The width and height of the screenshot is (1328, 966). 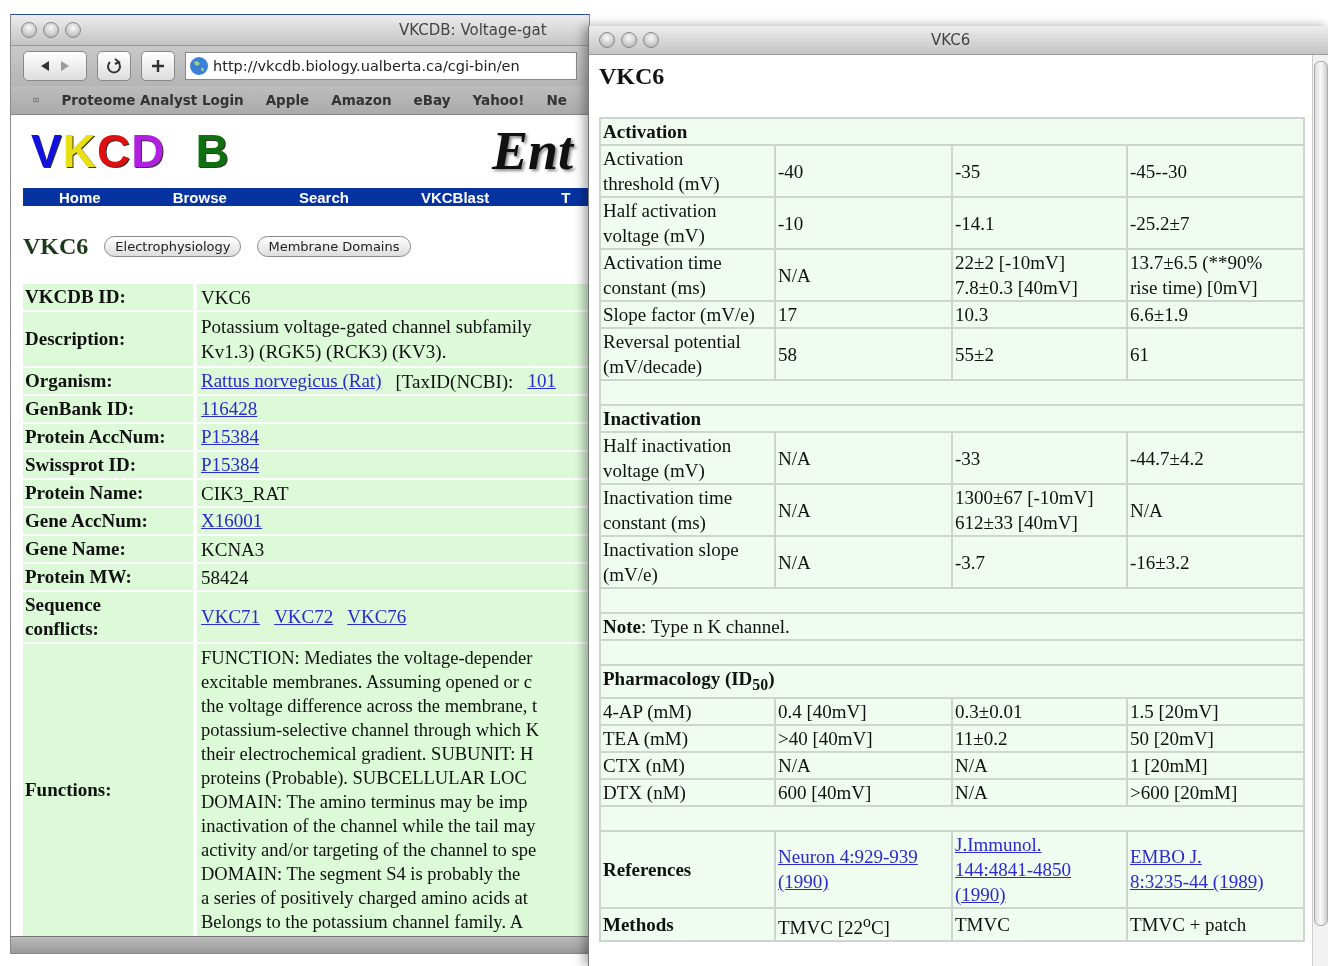 What do you see at coordinates (108, 381) in the screenshot?
I see `field-label: Organism:` at bounding box center [108, 381].